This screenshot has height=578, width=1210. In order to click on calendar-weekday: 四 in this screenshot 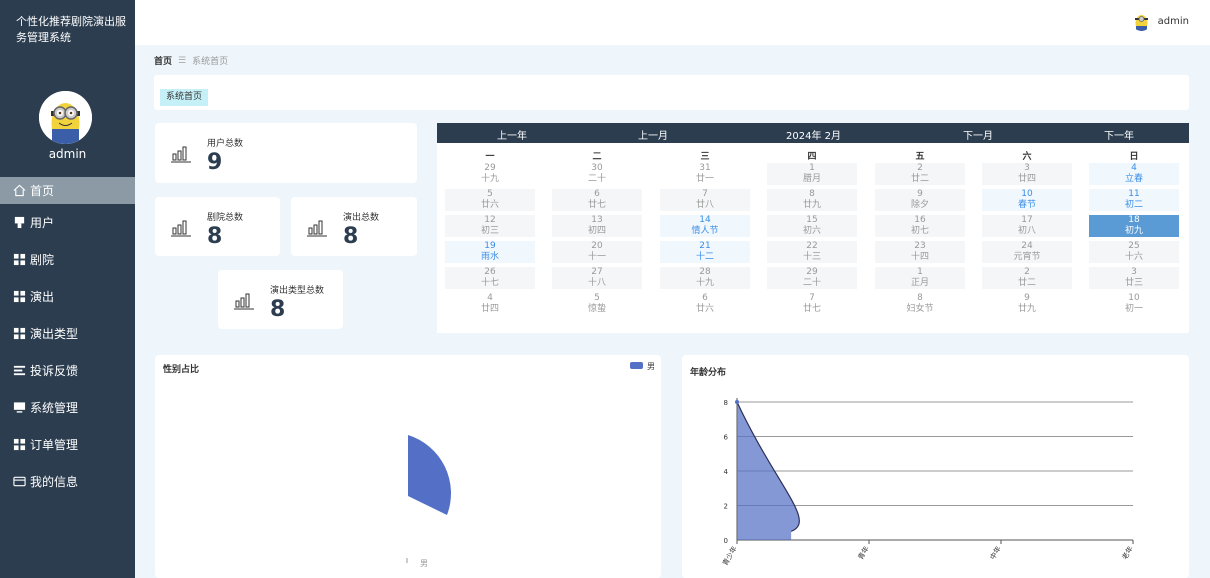, I will do `click(812, 157)`.